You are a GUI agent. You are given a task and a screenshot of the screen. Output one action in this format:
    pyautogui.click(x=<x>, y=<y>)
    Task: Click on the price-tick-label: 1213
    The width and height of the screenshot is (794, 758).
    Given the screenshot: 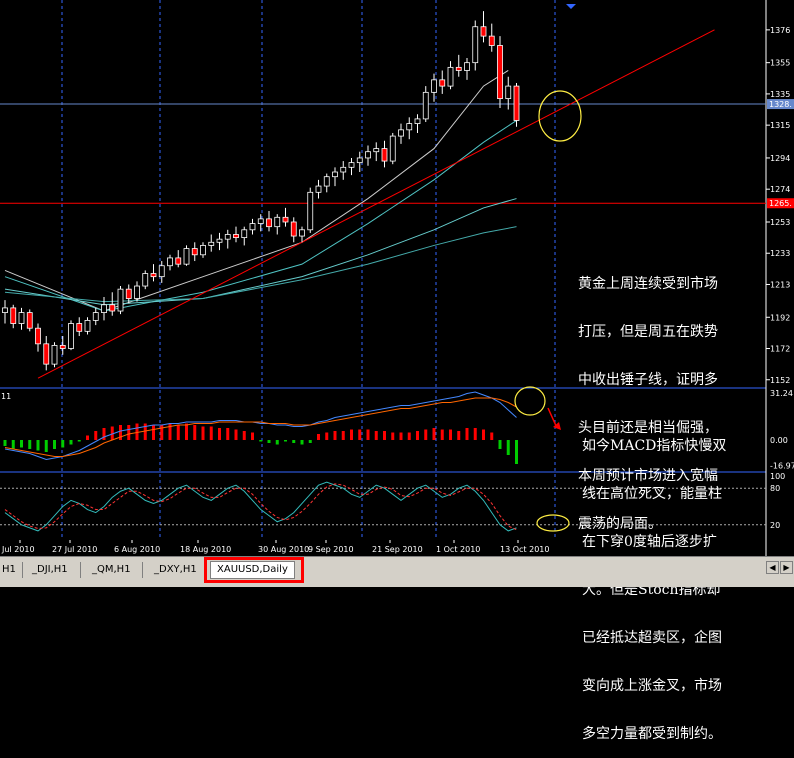 What is the action you would take?
    pyautogui.click(x=780, y=284)
    